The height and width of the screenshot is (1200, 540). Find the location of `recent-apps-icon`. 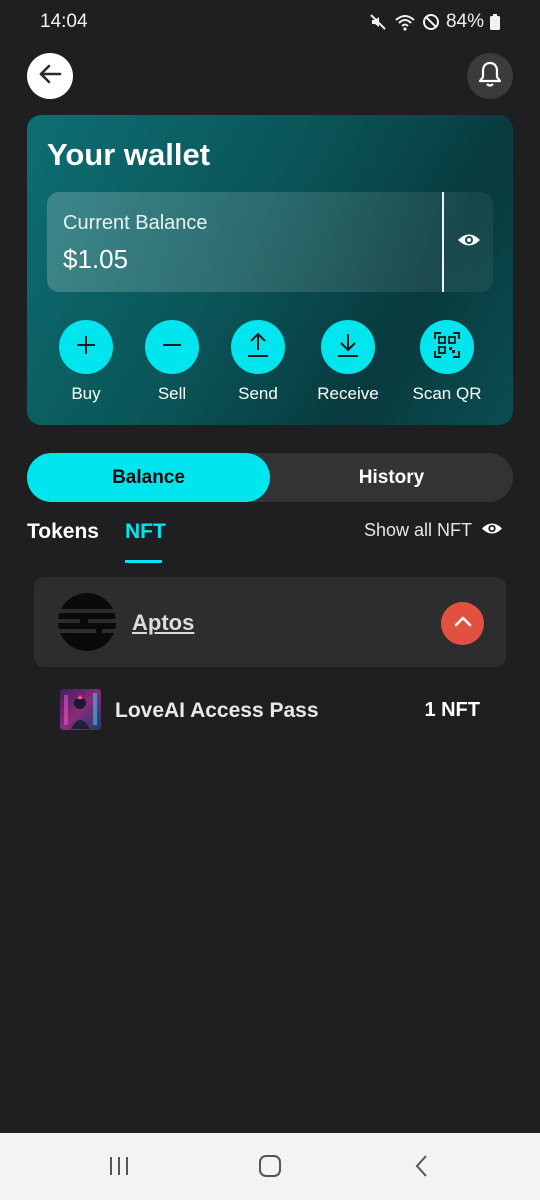

recent-apps-icon is located at coordinates (119, 1168).